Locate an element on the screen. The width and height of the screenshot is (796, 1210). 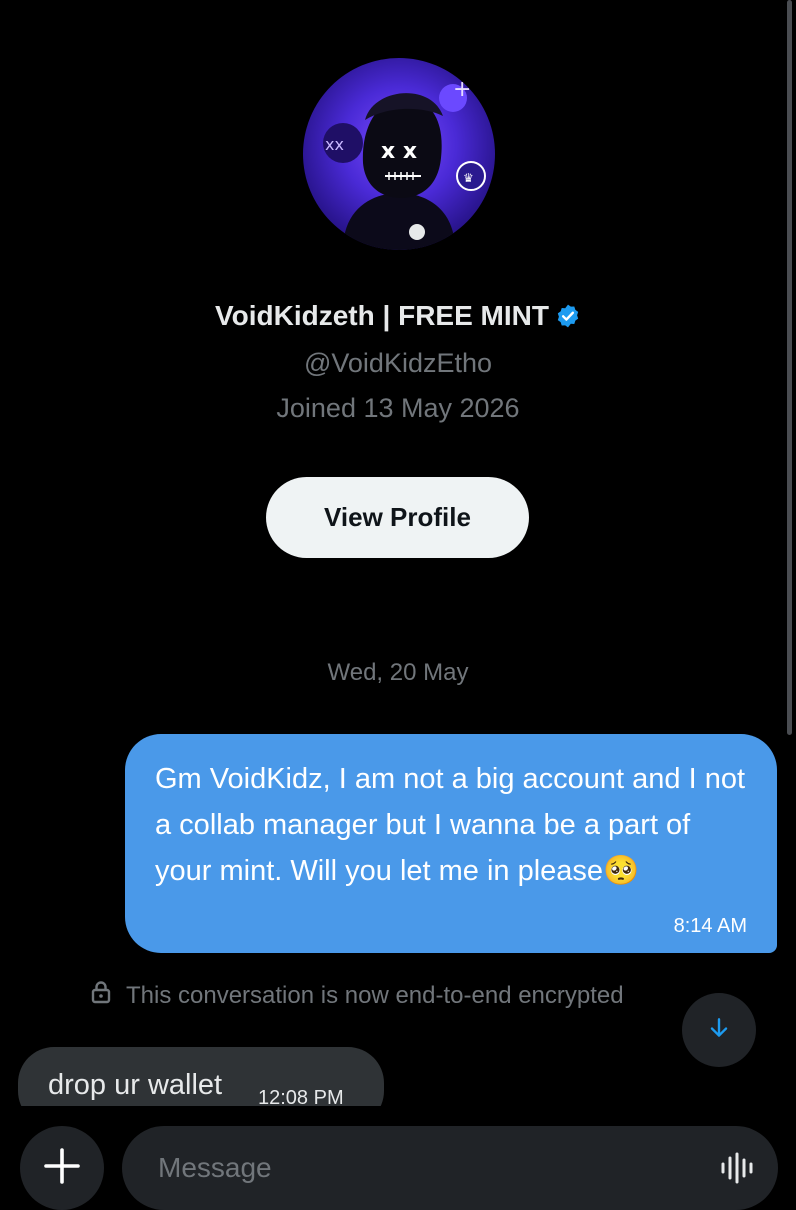
profile-avatar: xx + x x ♛ is located at coordinates (399, 154).